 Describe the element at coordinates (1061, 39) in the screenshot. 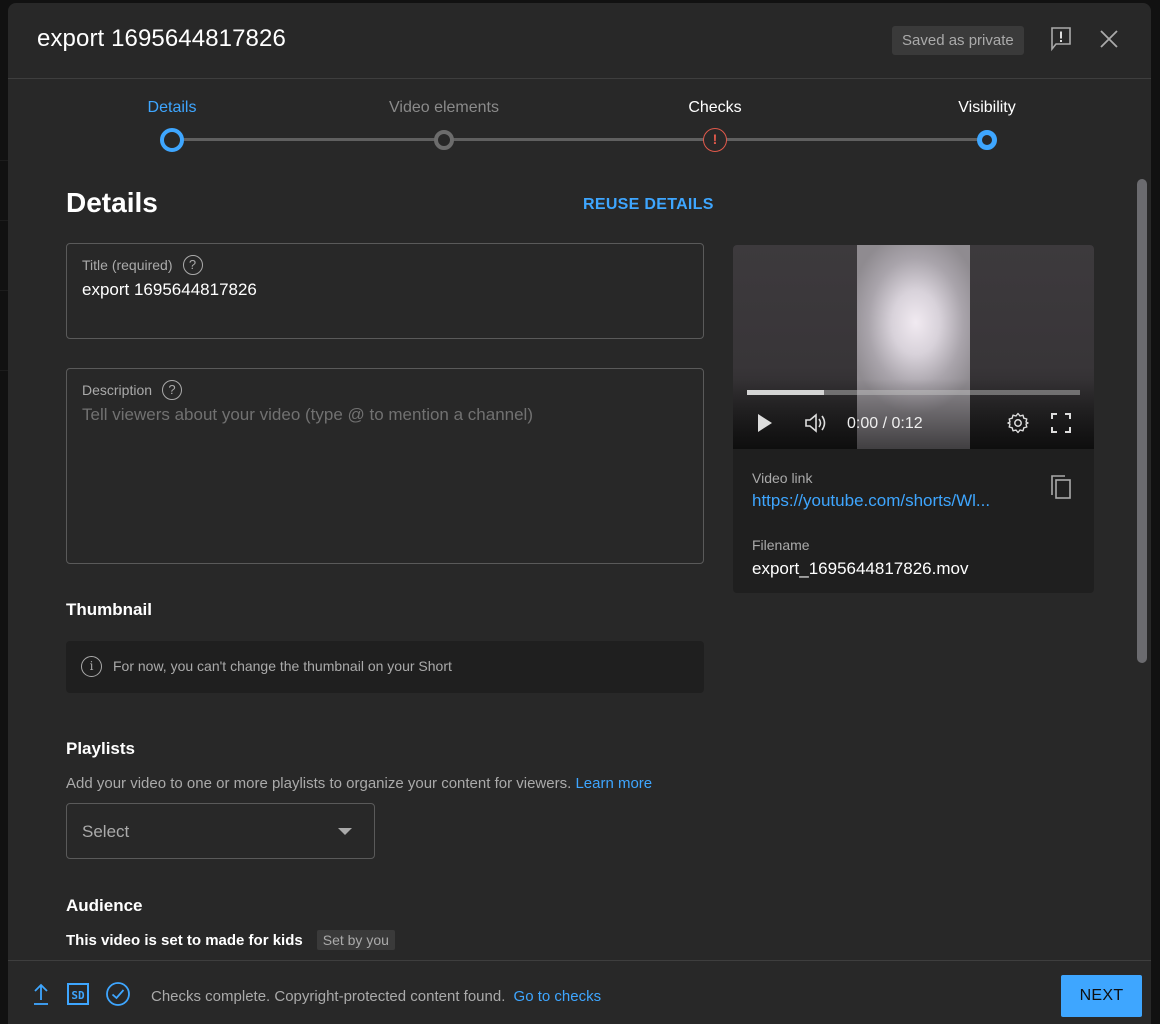

I see `feedback-flag-icon` at that location.